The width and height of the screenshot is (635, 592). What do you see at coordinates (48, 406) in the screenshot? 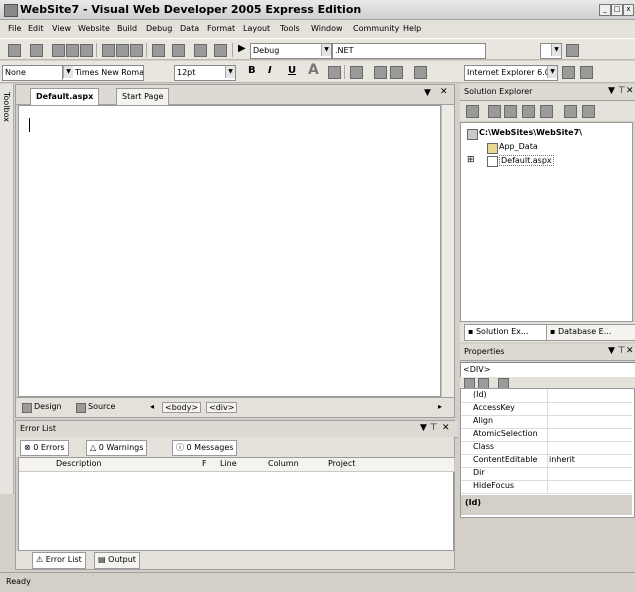
I see `design-view-button: Design` at bounding box center [48, 406].